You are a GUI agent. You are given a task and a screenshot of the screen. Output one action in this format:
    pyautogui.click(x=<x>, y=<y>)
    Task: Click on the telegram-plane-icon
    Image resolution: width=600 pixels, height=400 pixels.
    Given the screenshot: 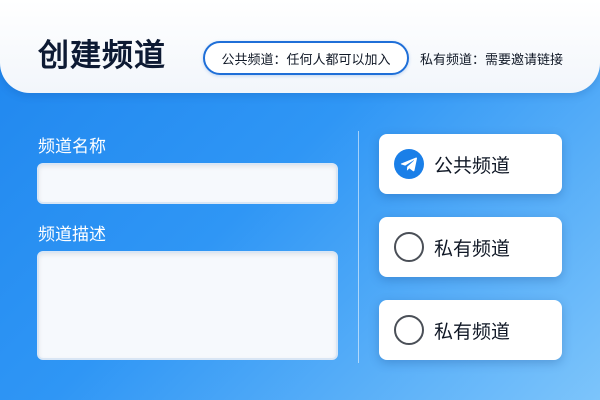 What is the action you would take?
    pyautogui.click(x=409, y=164)
    